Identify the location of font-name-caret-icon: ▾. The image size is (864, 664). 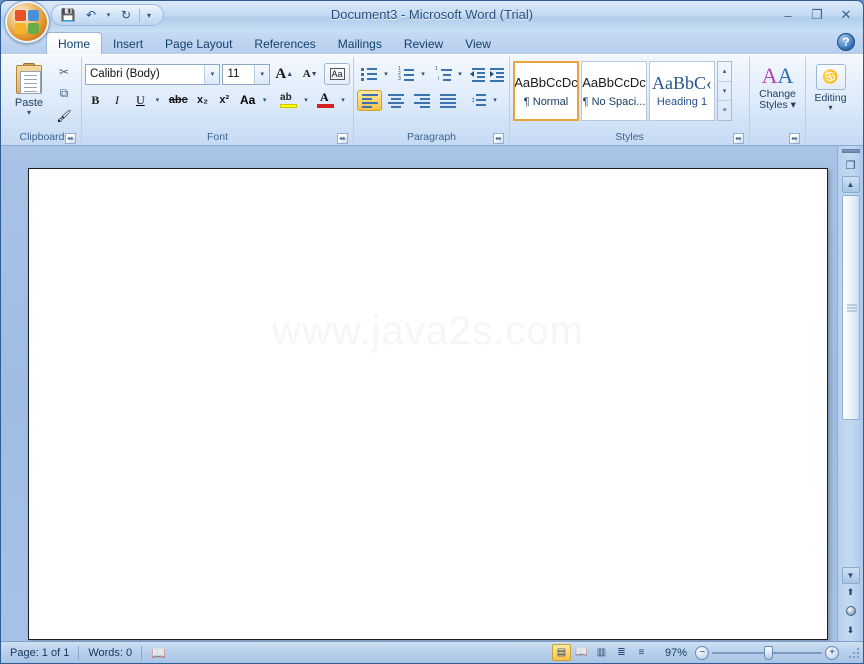
(212, 74).